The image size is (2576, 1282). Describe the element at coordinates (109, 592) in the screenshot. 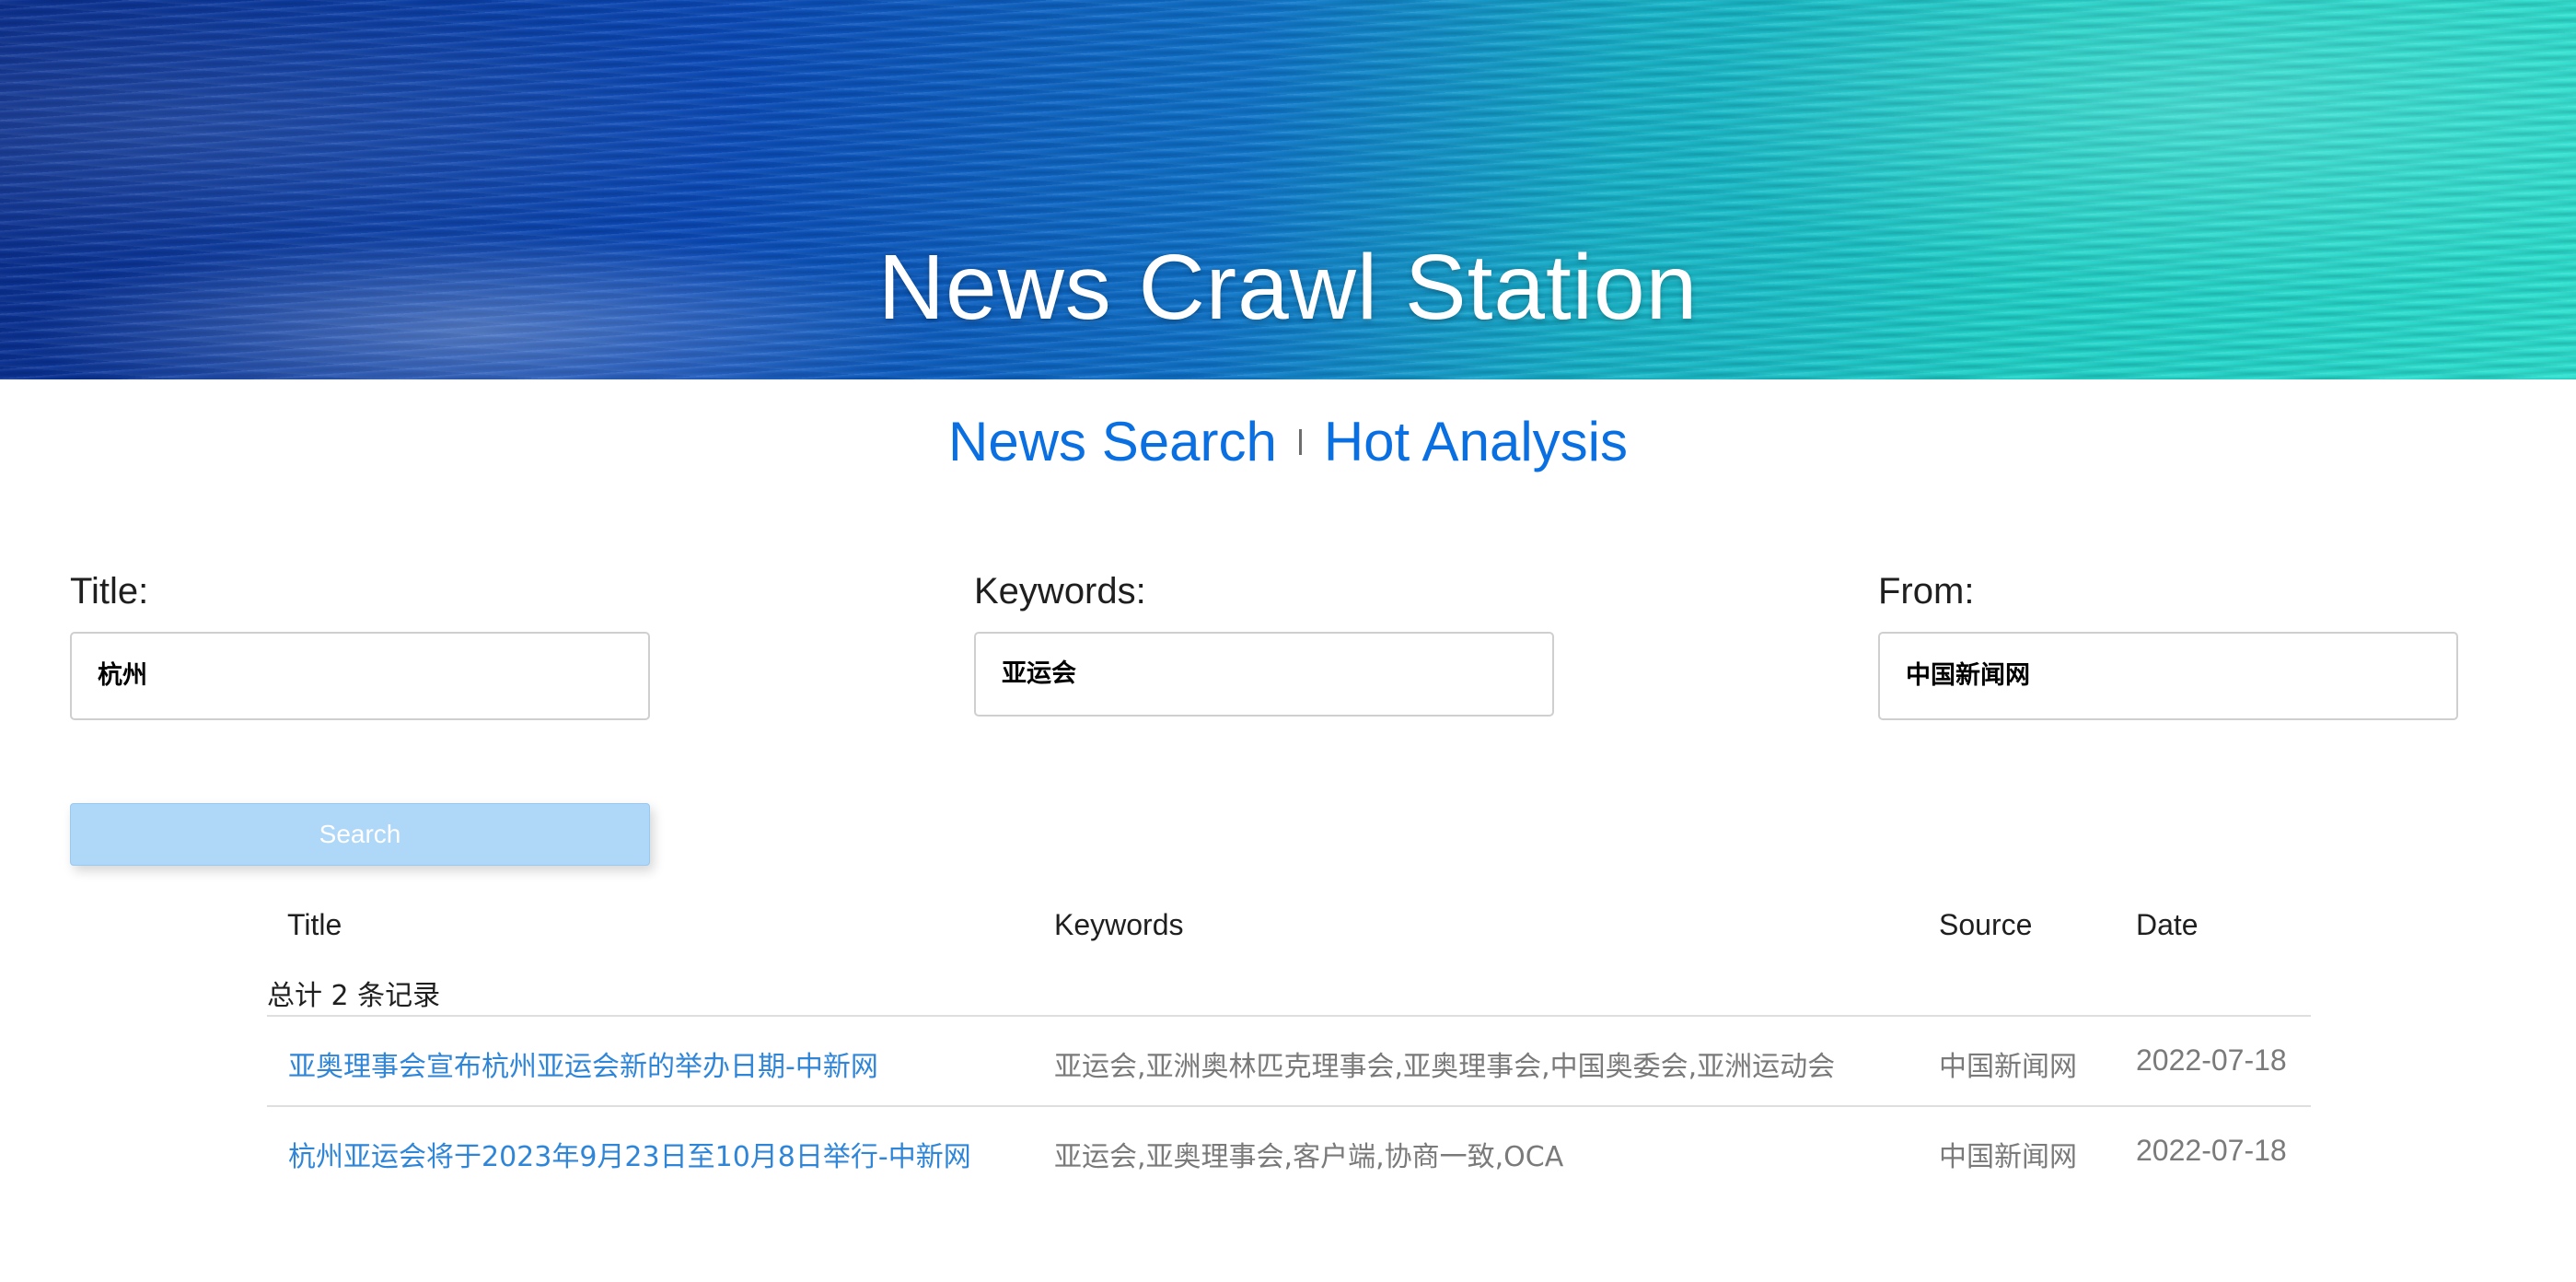

I see `title-field-label: Title:` at that location.